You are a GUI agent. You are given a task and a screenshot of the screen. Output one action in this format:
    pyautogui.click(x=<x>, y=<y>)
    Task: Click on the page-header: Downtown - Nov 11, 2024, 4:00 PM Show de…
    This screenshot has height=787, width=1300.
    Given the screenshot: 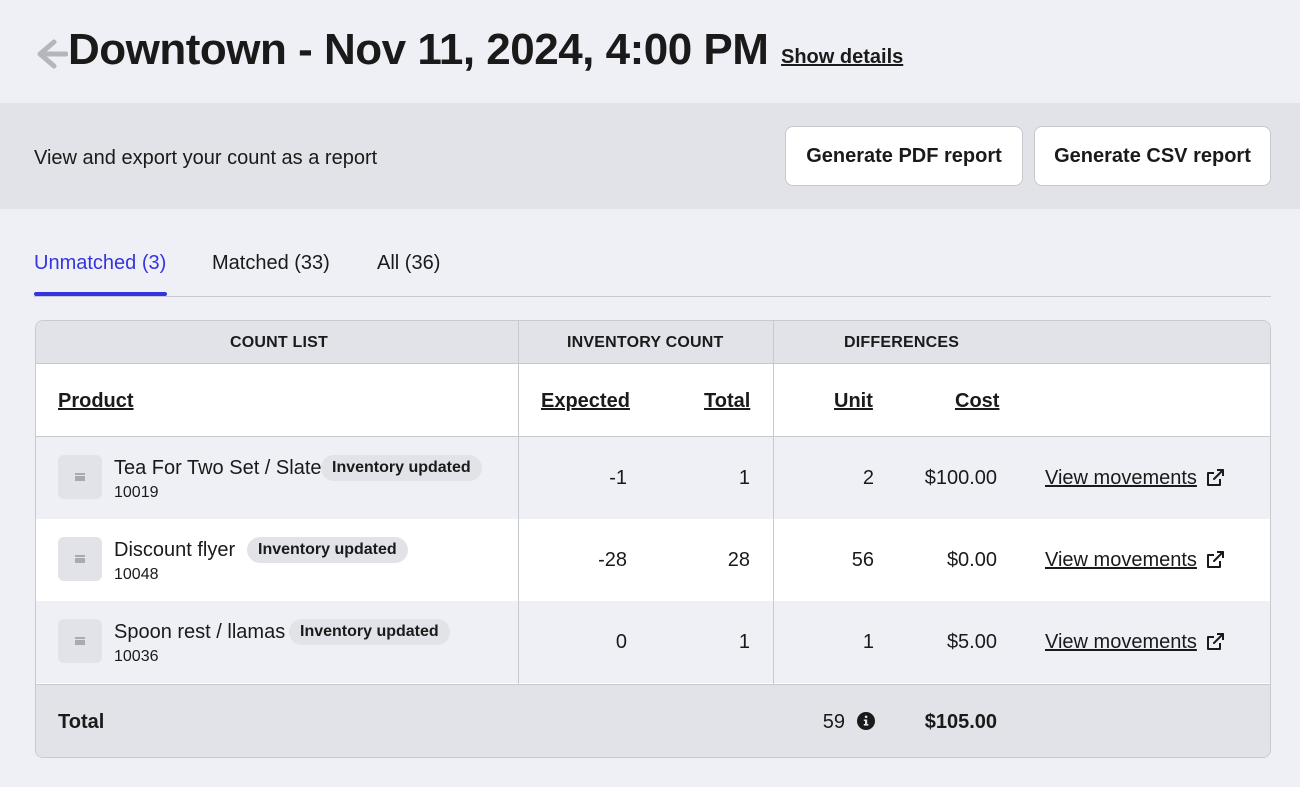 What is the action you would take?
    pyautogui.click(x=650, y=51)
    